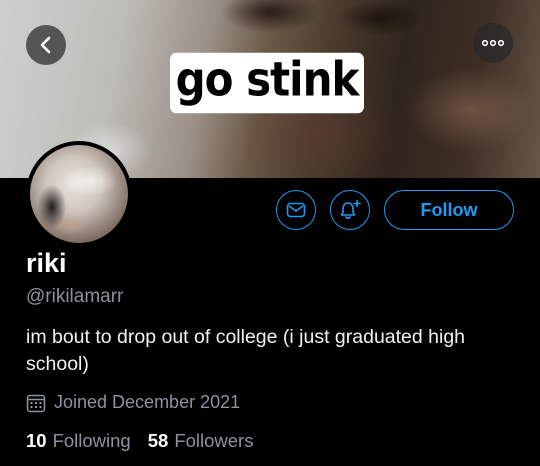 This screenshot has width=540, height=466. I want to click on banner-caption: go stink, so click(270, 83).